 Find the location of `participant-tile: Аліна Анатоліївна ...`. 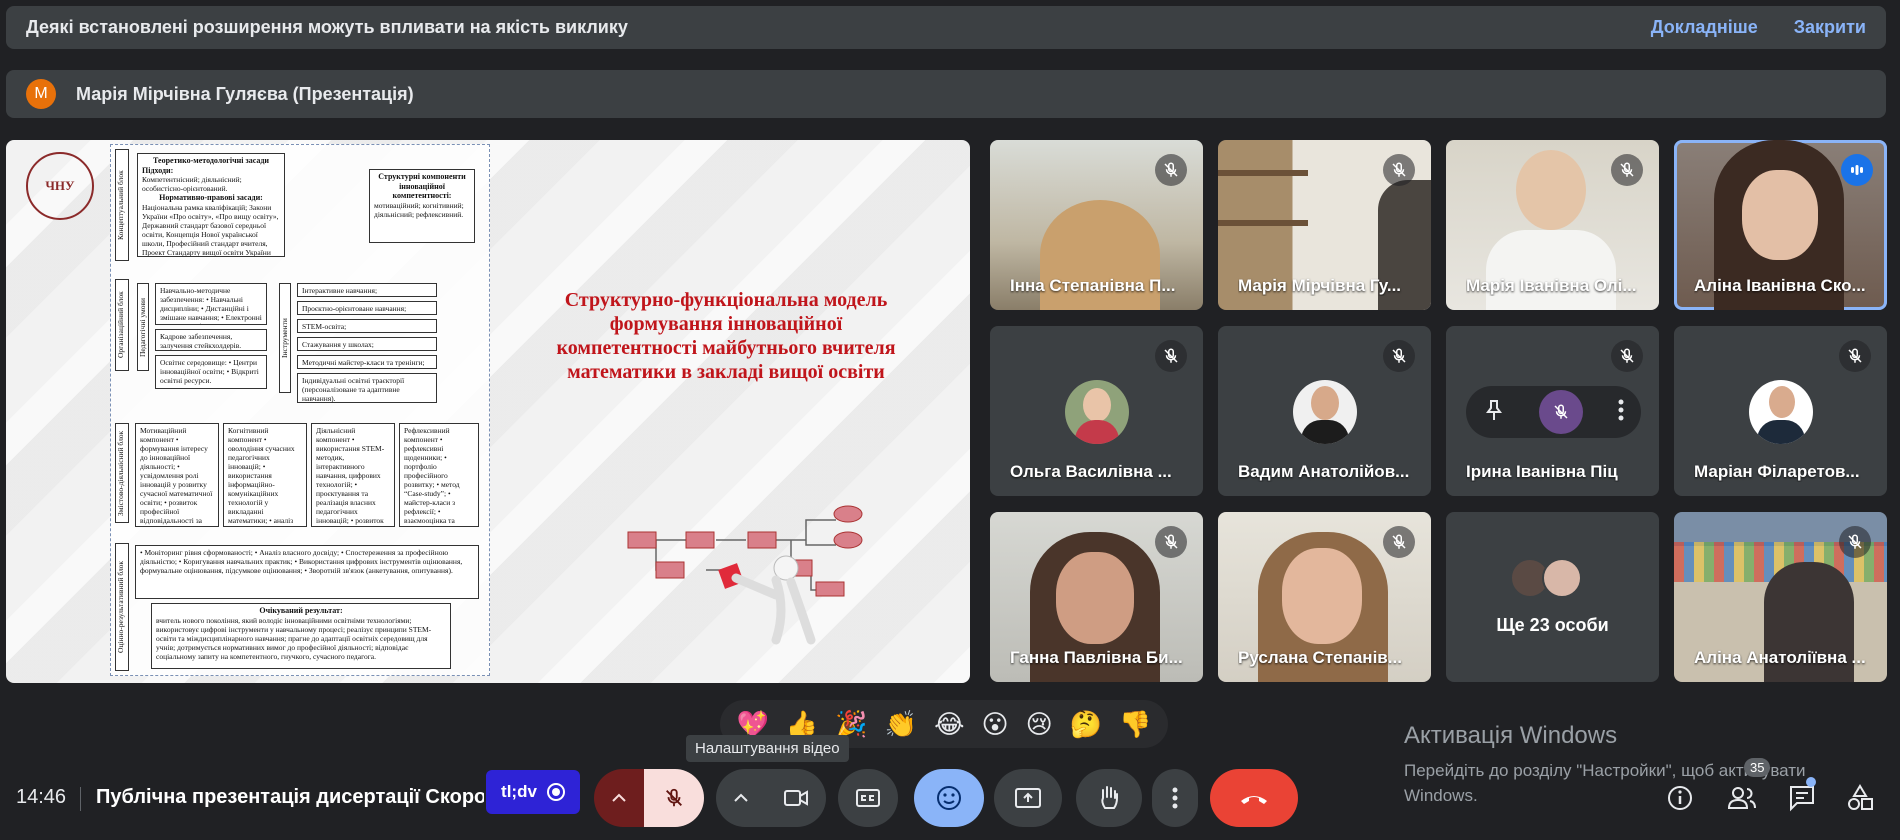

participant-tile: Аліна Анатоліївна ... is located at coordinates (1780, 597).